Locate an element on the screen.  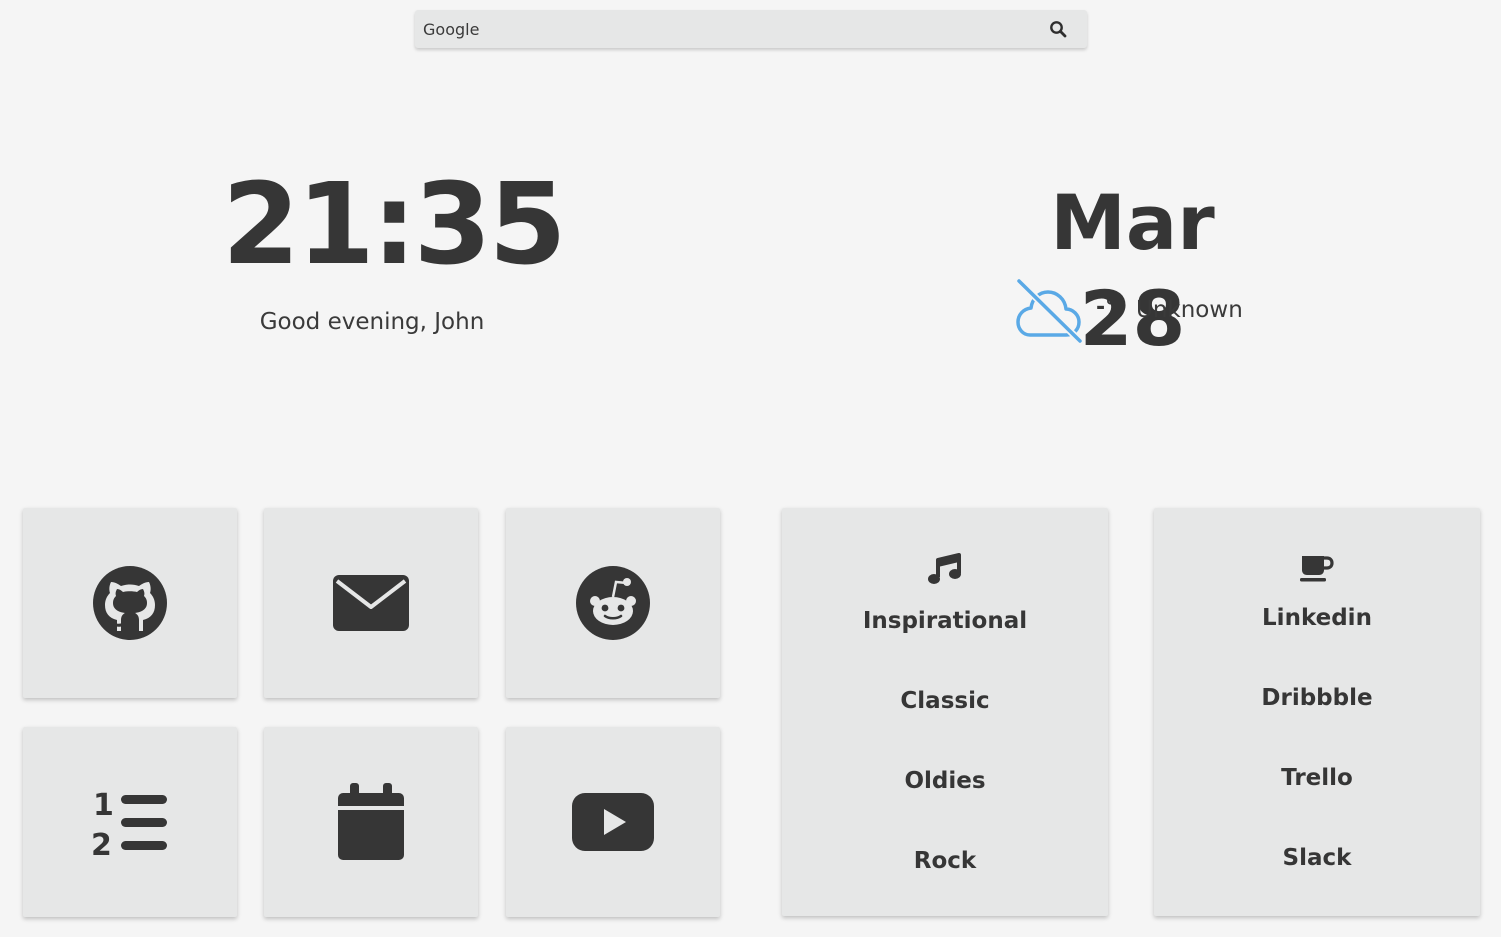
weather-condition: Unknown is located at coordinates (1189, 310).